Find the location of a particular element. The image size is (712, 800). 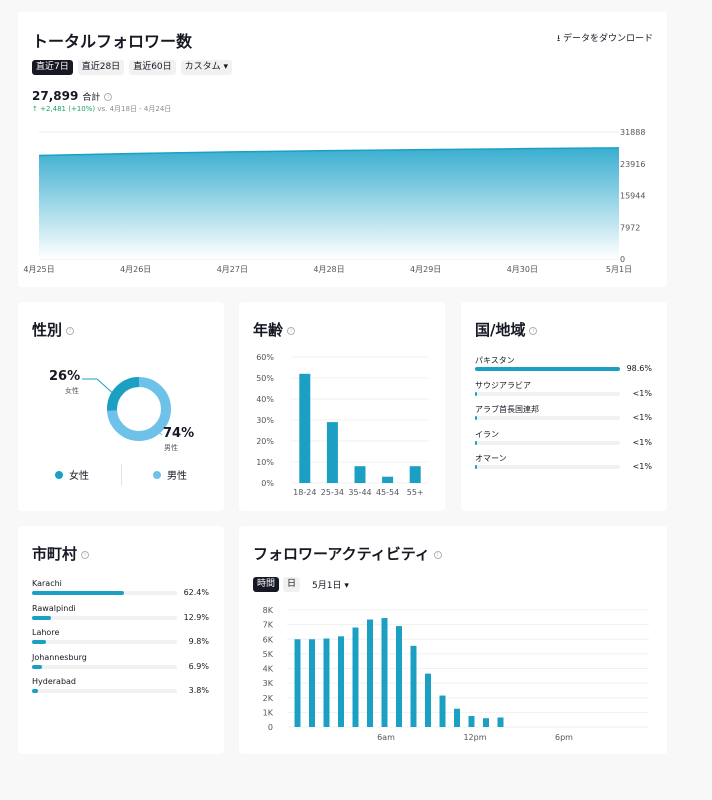

list-item: サウジアラビア <1% is located at coordinates (563, 389).